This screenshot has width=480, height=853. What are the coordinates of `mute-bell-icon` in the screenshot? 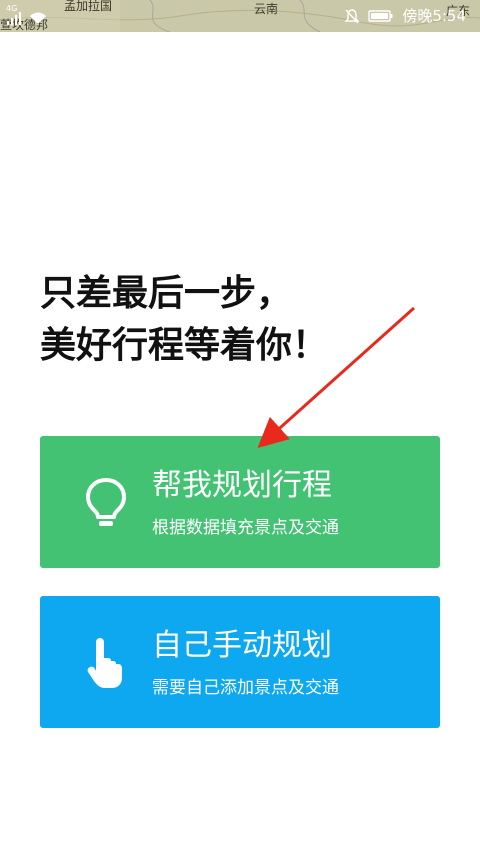 It's located at (352, 16).